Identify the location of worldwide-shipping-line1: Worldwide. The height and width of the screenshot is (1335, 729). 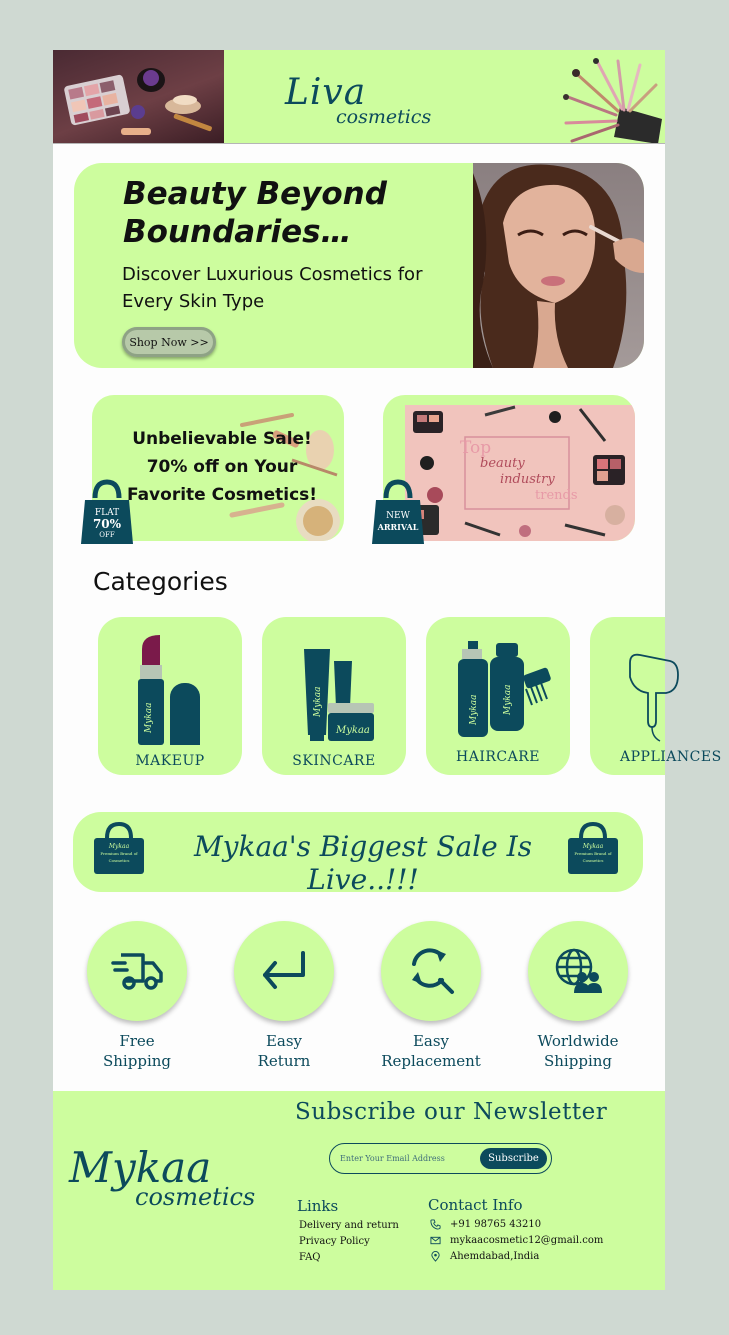
(578, 1041).